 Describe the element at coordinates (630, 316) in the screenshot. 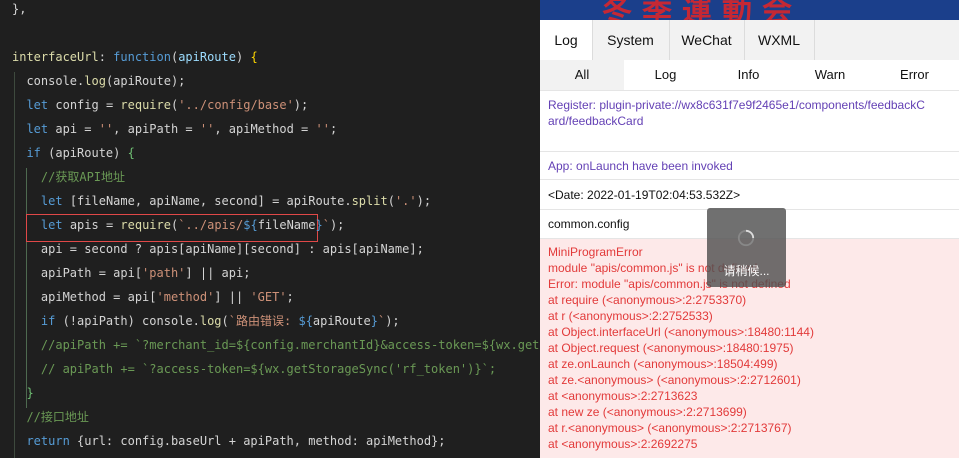

I see `error-line: at r (<anonymous>:2:2752533)` at that location.